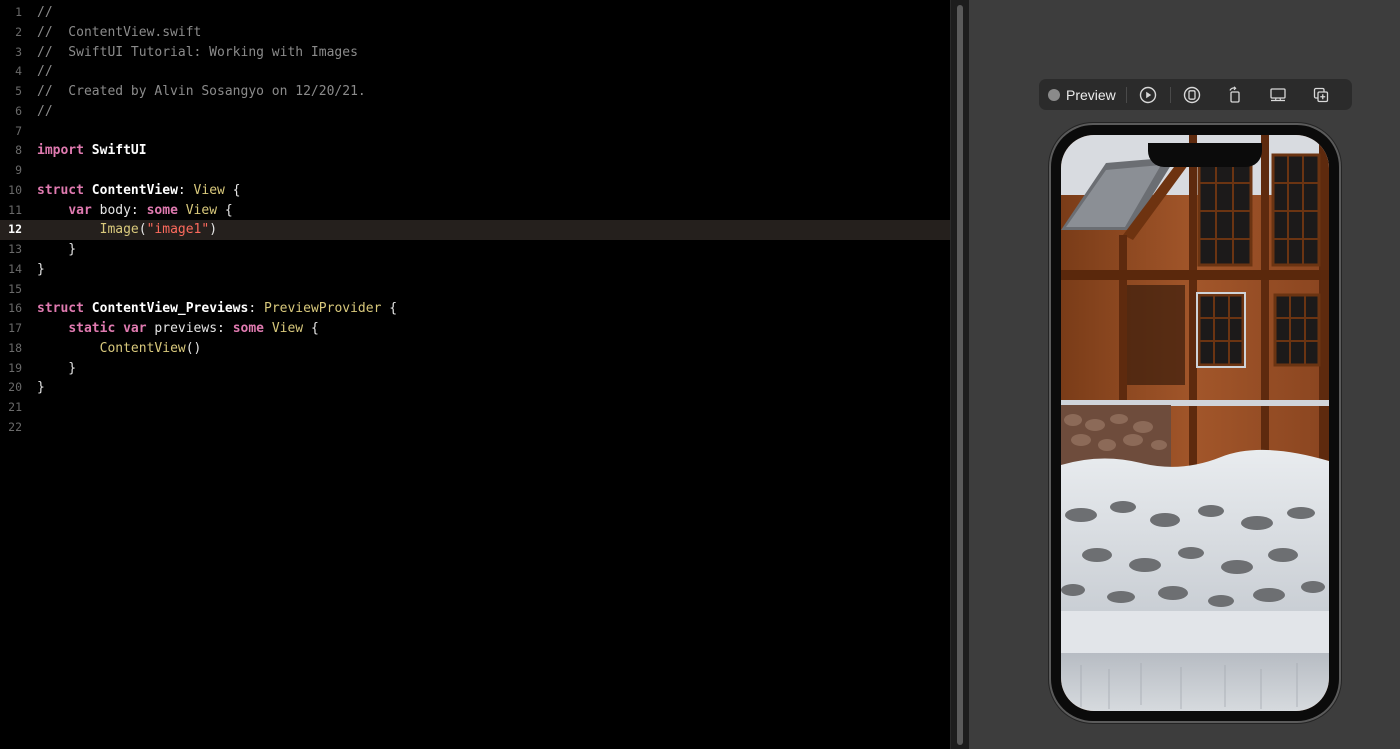  I want to click on device-settings-button, so click(1278, 94).